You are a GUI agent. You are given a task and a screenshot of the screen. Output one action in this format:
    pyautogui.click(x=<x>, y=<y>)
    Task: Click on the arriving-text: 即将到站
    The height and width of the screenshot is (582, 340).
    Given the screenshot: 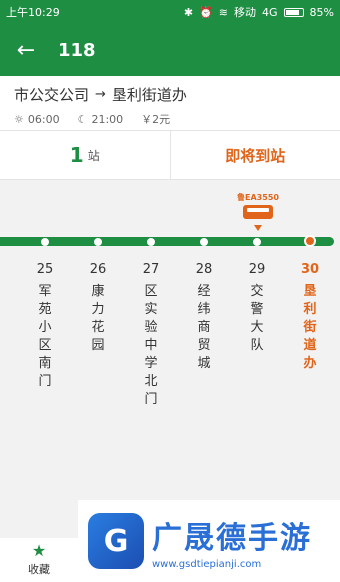 What is the action you would take?
    pyautogui.click(x=255, y=155)
    